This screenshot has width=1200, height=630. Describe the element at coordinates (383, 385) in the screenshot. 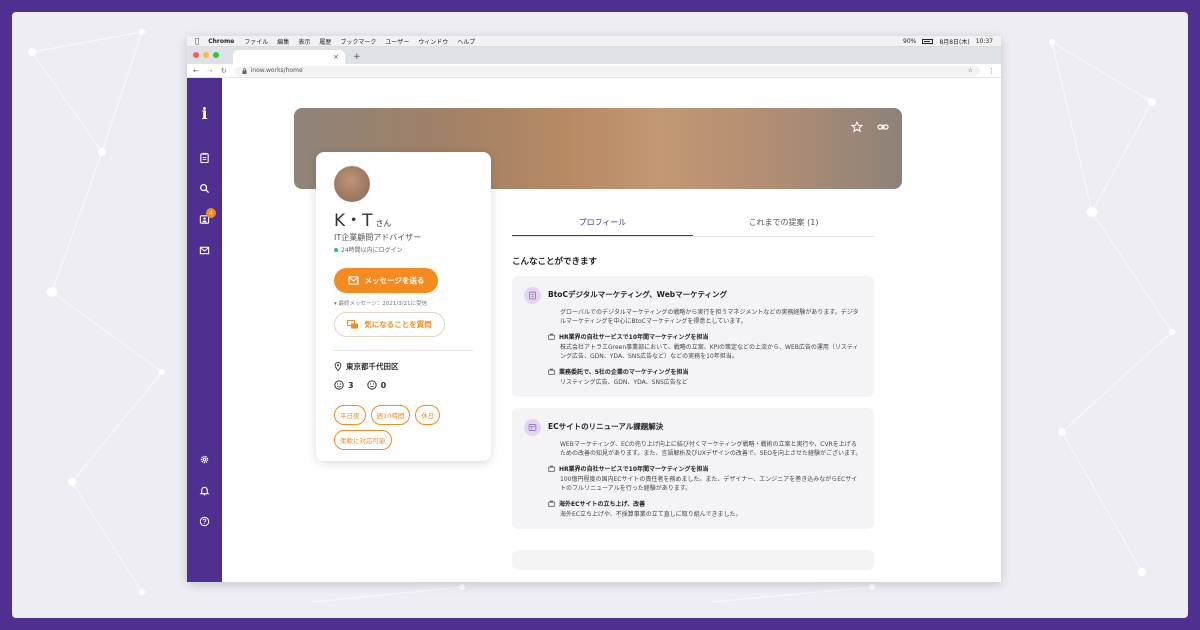

I see `neutral-count: 0` at that location.